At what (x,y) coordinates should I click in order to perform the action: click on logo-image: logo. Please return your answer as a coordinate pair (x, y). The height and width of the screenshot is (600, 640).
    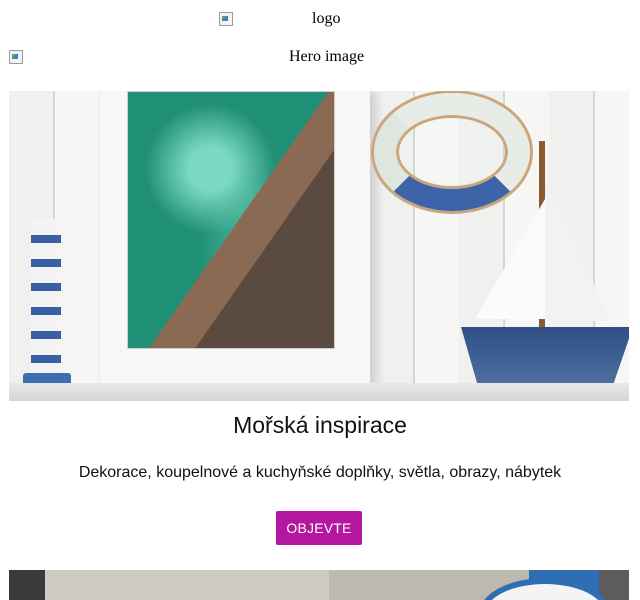
    Looking at the image, I should click on (321, 19).